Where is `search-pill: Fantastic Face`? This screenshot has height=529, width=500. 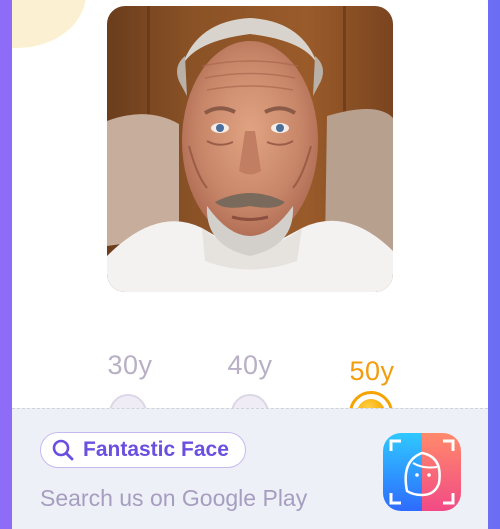 search-pill: Fantastic Face is located at coordinates (143, 450).